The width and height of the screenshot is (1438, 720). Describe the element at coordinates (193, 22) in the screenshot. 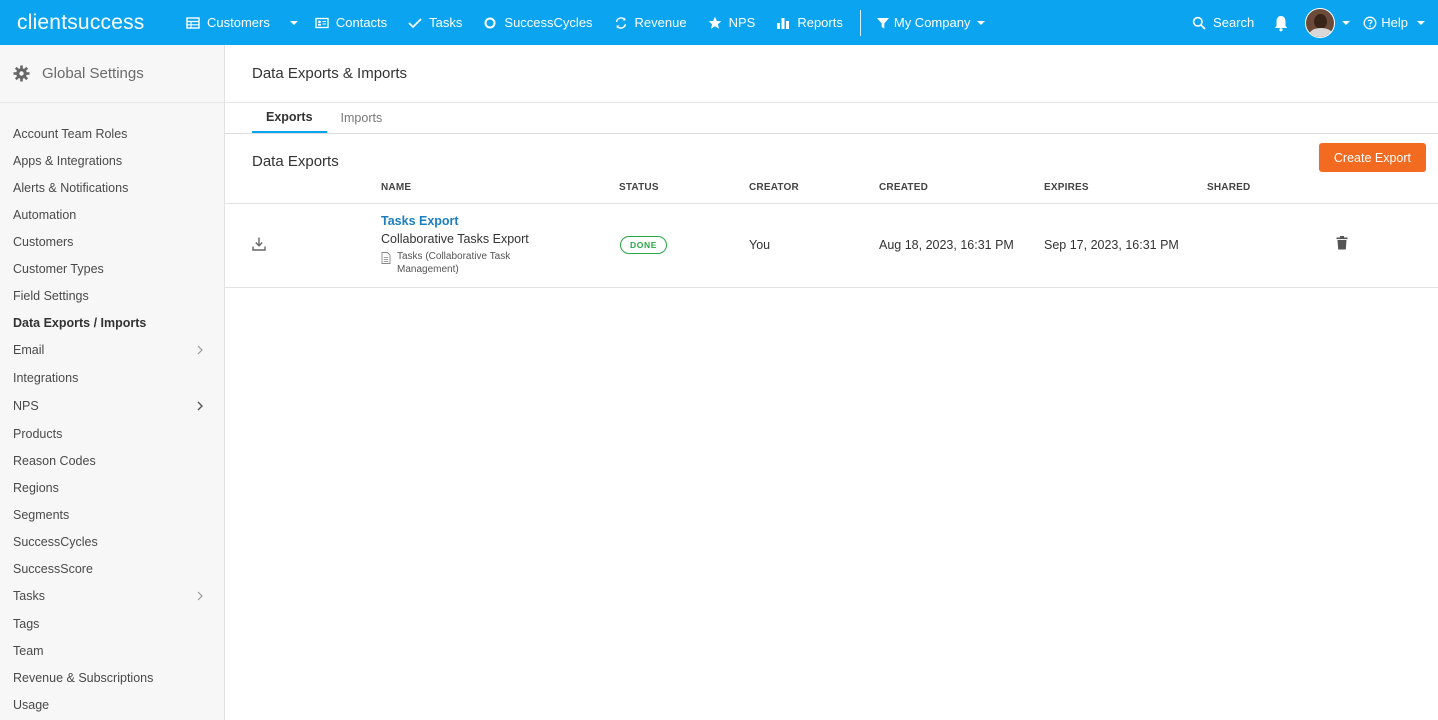

I see `table-icon` at that location.